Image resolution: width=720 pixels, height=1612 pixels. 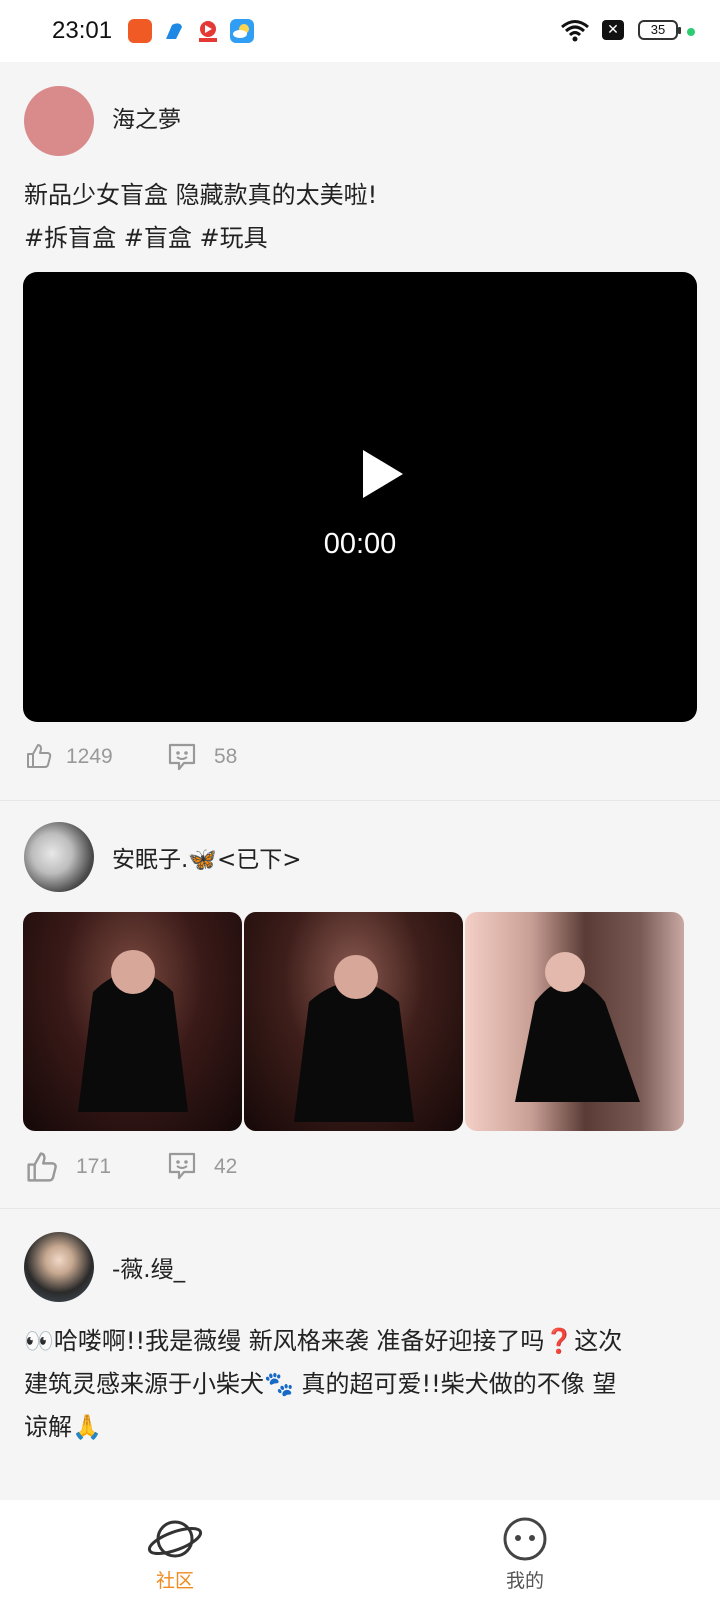 I want to click on face-icon, so click(x=525, y=1539).